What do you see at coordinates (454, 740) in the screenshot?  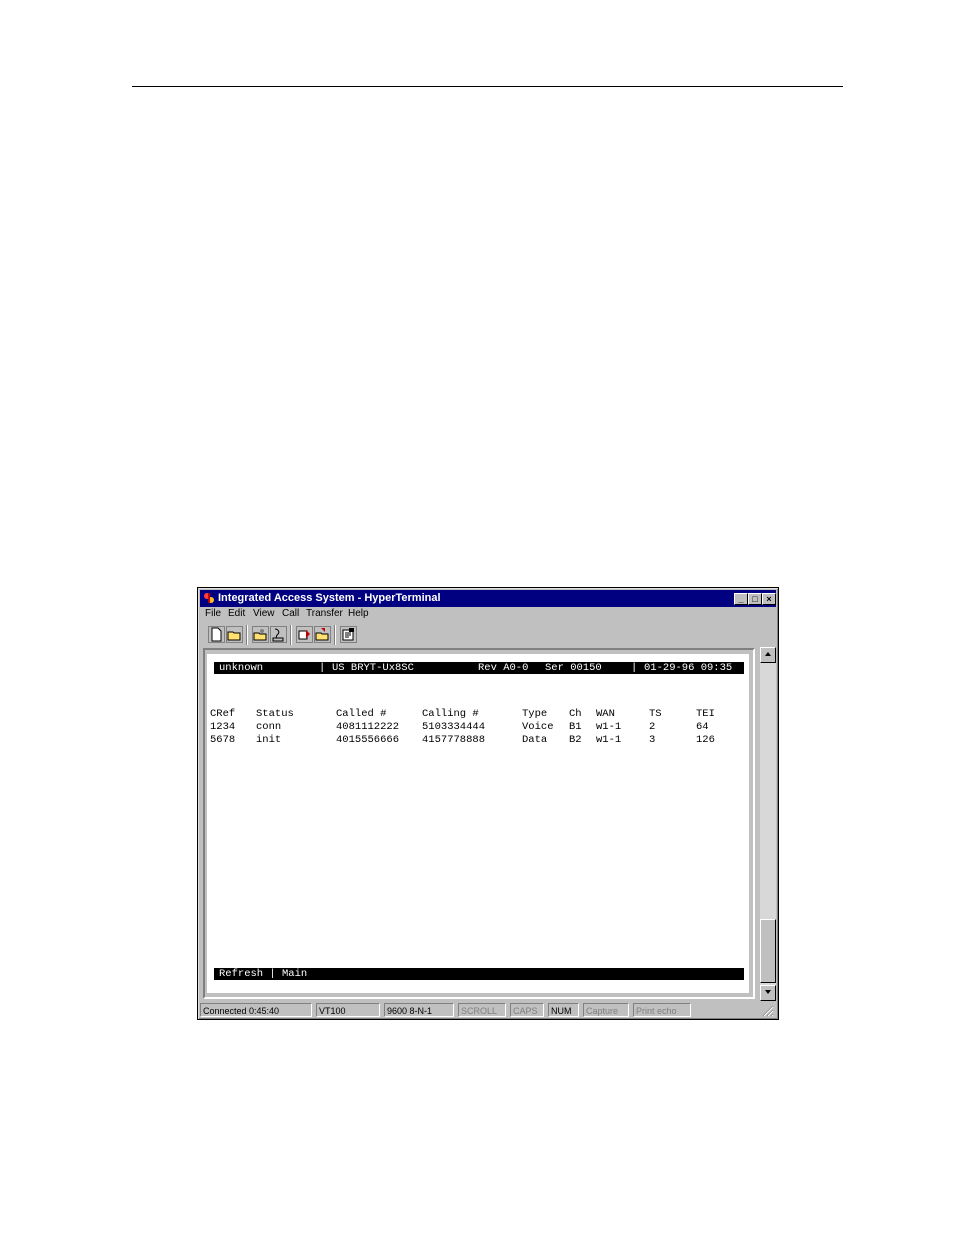 I see `table-cell: 4157778888` at bounding box center [454, 740].